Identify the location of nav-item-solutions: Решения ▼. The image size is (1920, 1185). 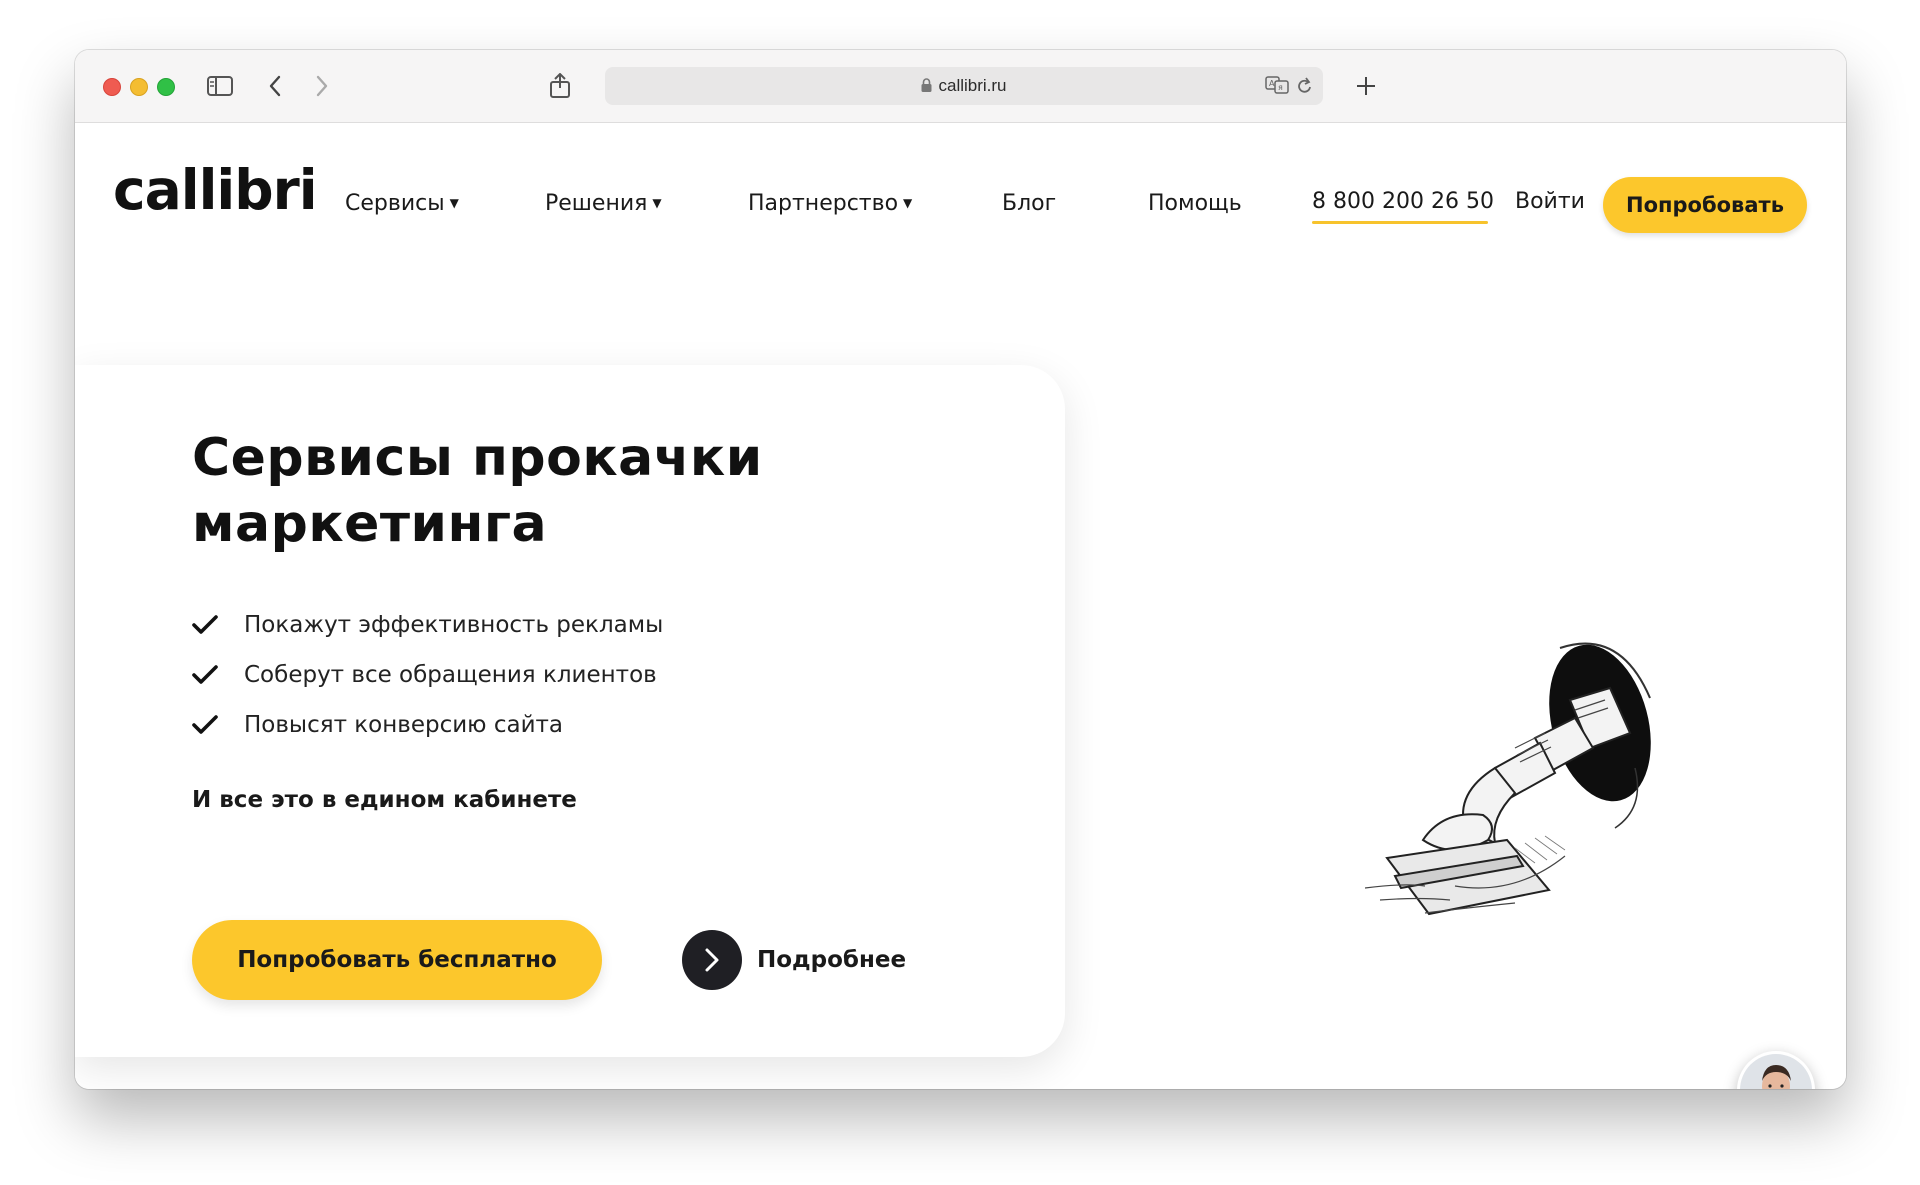
(603, 203).